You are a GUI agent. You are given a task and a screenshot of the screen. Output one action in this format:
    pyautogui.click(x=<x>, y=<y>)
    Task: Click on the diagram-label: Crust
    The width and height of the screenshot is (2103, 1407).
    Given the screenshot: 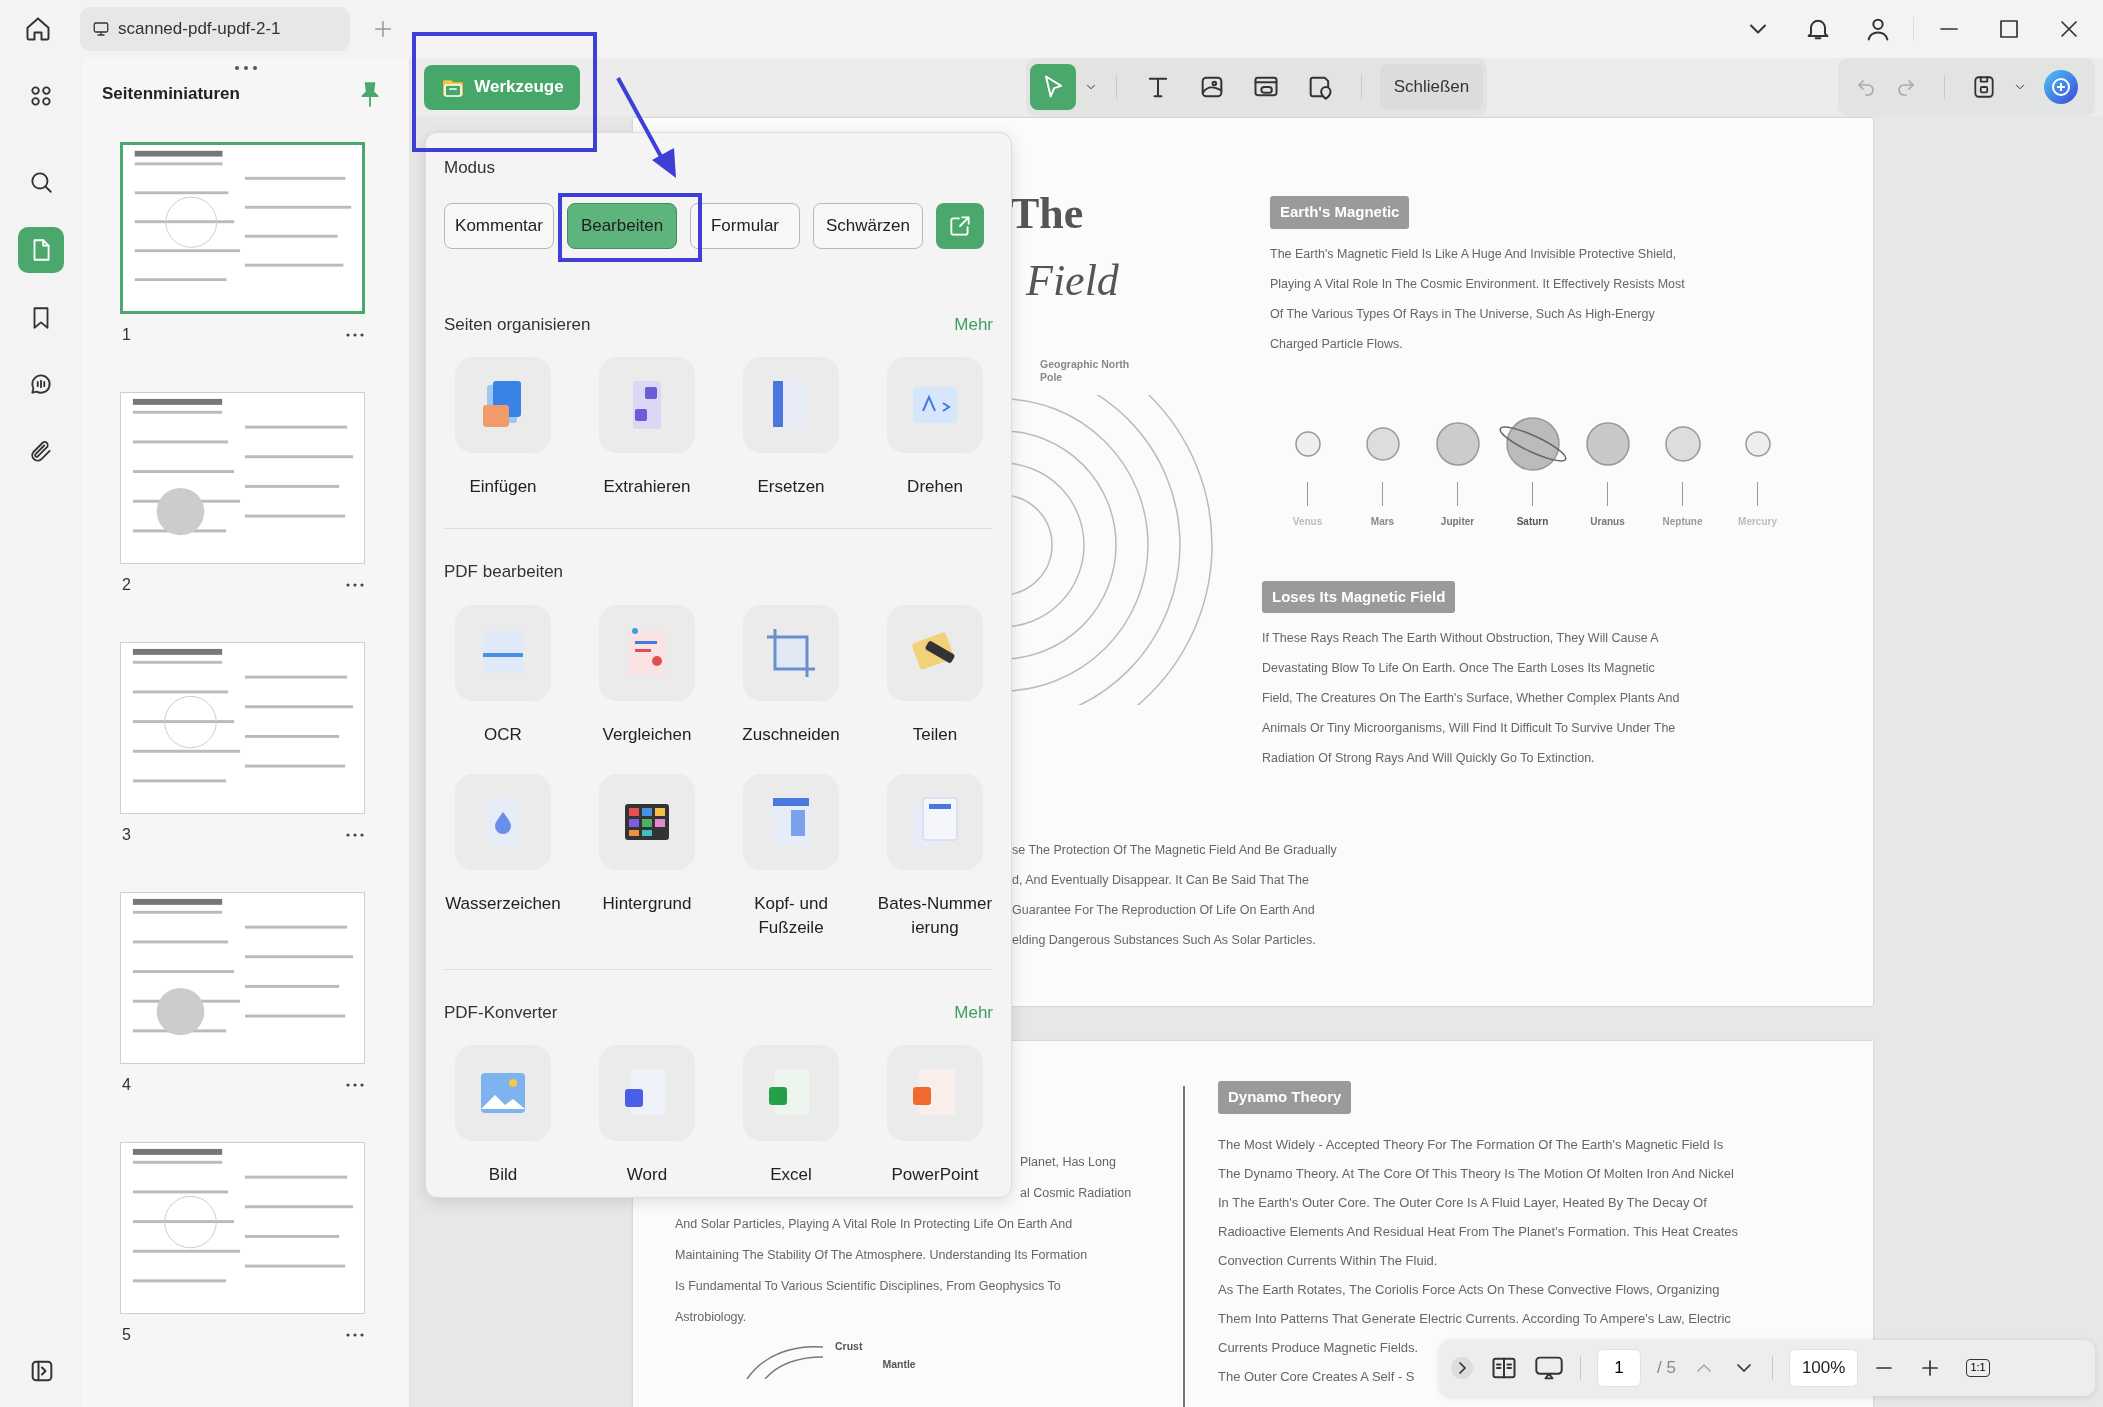 What is the action you would take?
    pyautogui.click(x=849, y=1346)
    